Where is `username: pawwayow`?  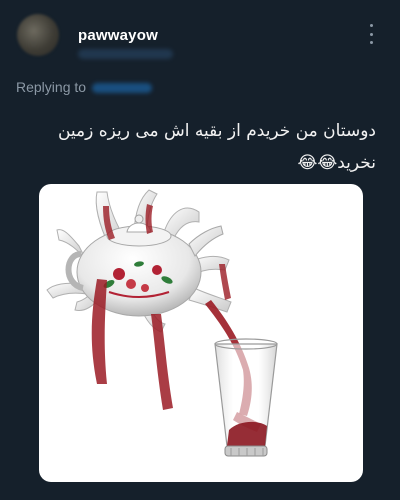
username: pawwayow is located at coordinates (118, 35).